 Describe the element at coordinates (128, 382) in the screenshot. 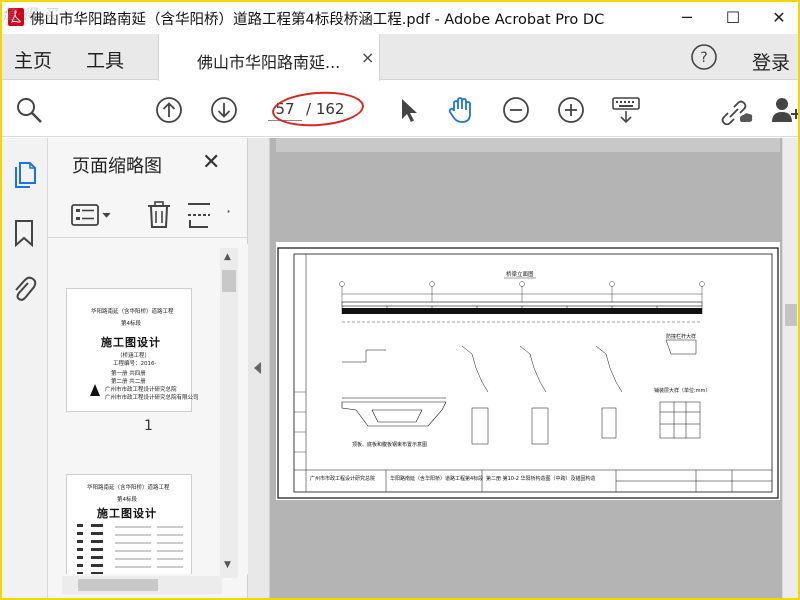

I see `thumb-text: 第二册 共二册` at that location.